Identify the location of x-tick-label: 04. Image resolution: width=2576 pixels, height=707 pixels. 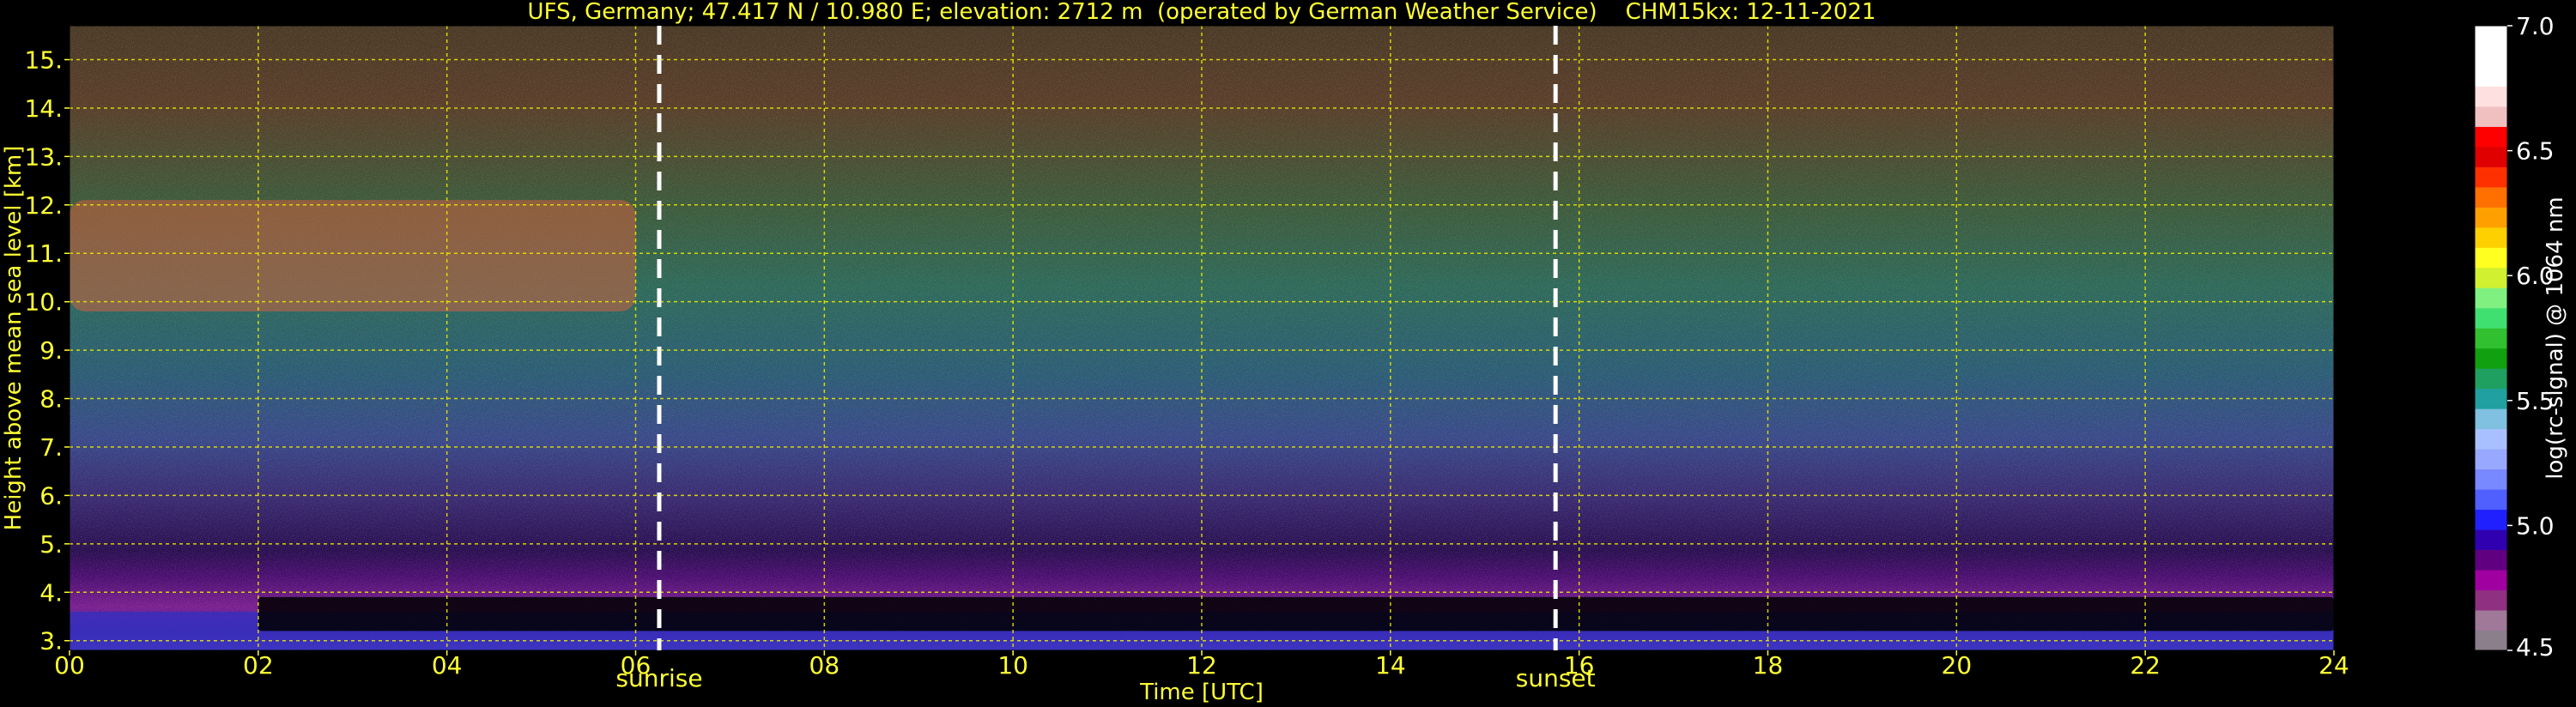
(447, 666).